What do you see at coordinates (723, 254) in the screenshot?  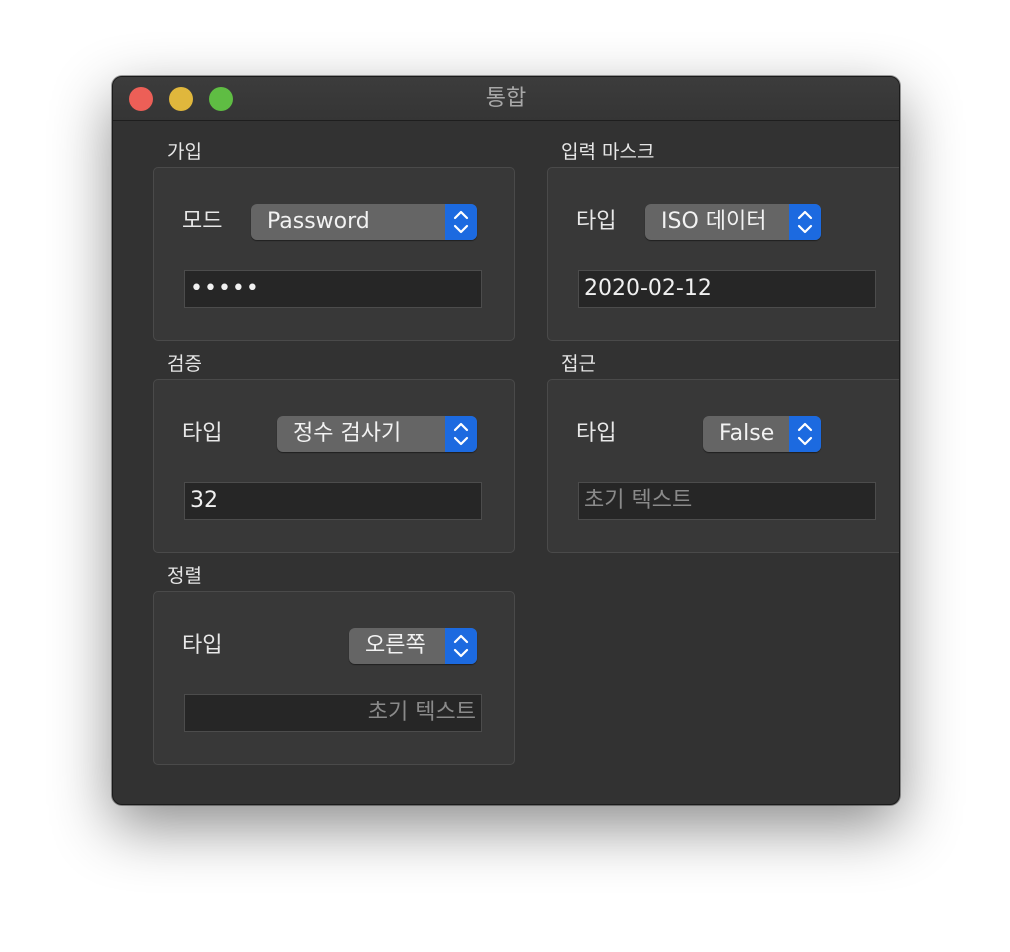 I see `group-box-input-mask: 타입 ISO 데이터 2020-02-12` at bounding box center [723, 254].